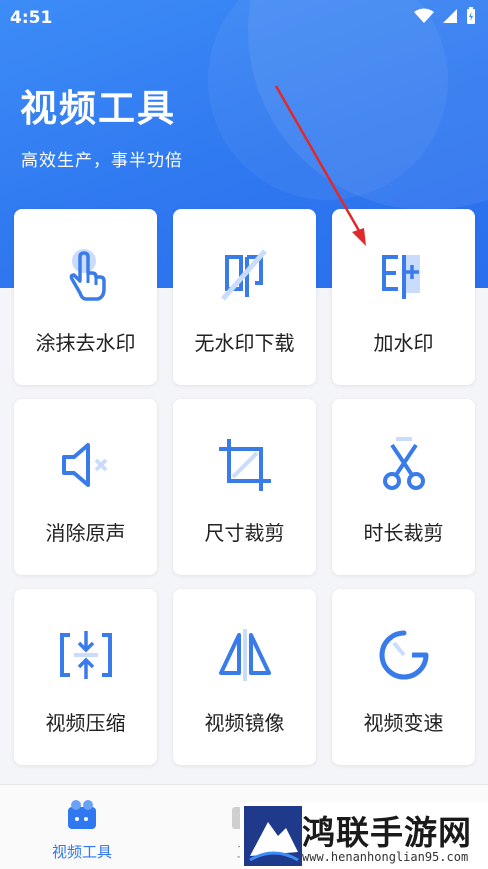 The height and width of the screenshot is (869, 488). I want to click on nav-tab-video-tools: 视频工具, so click(82, 830).